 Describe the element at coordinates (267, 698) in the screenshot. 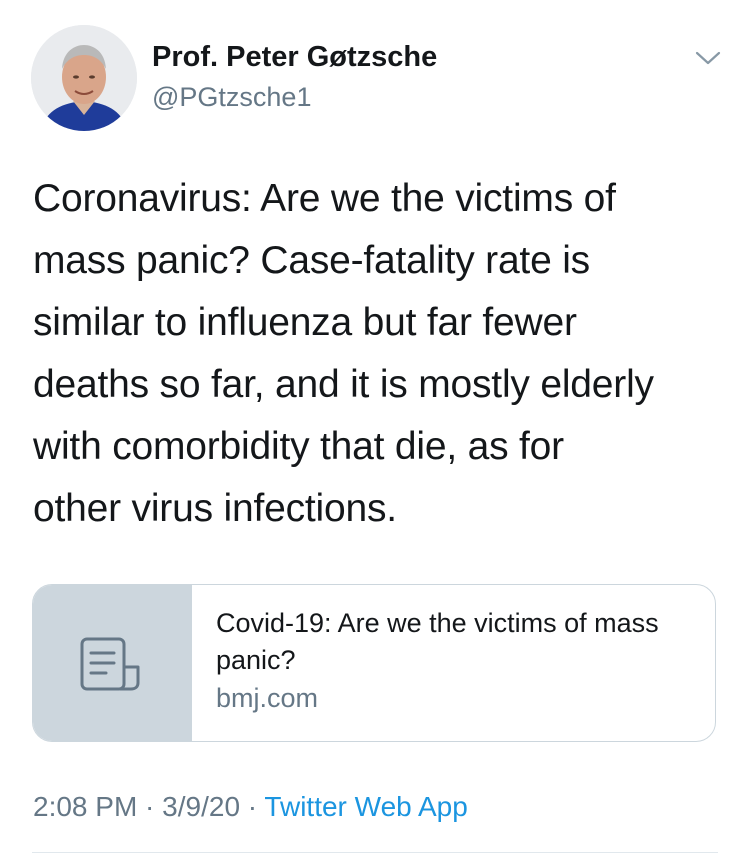

I see `card-domain: bmj.com` at that location.